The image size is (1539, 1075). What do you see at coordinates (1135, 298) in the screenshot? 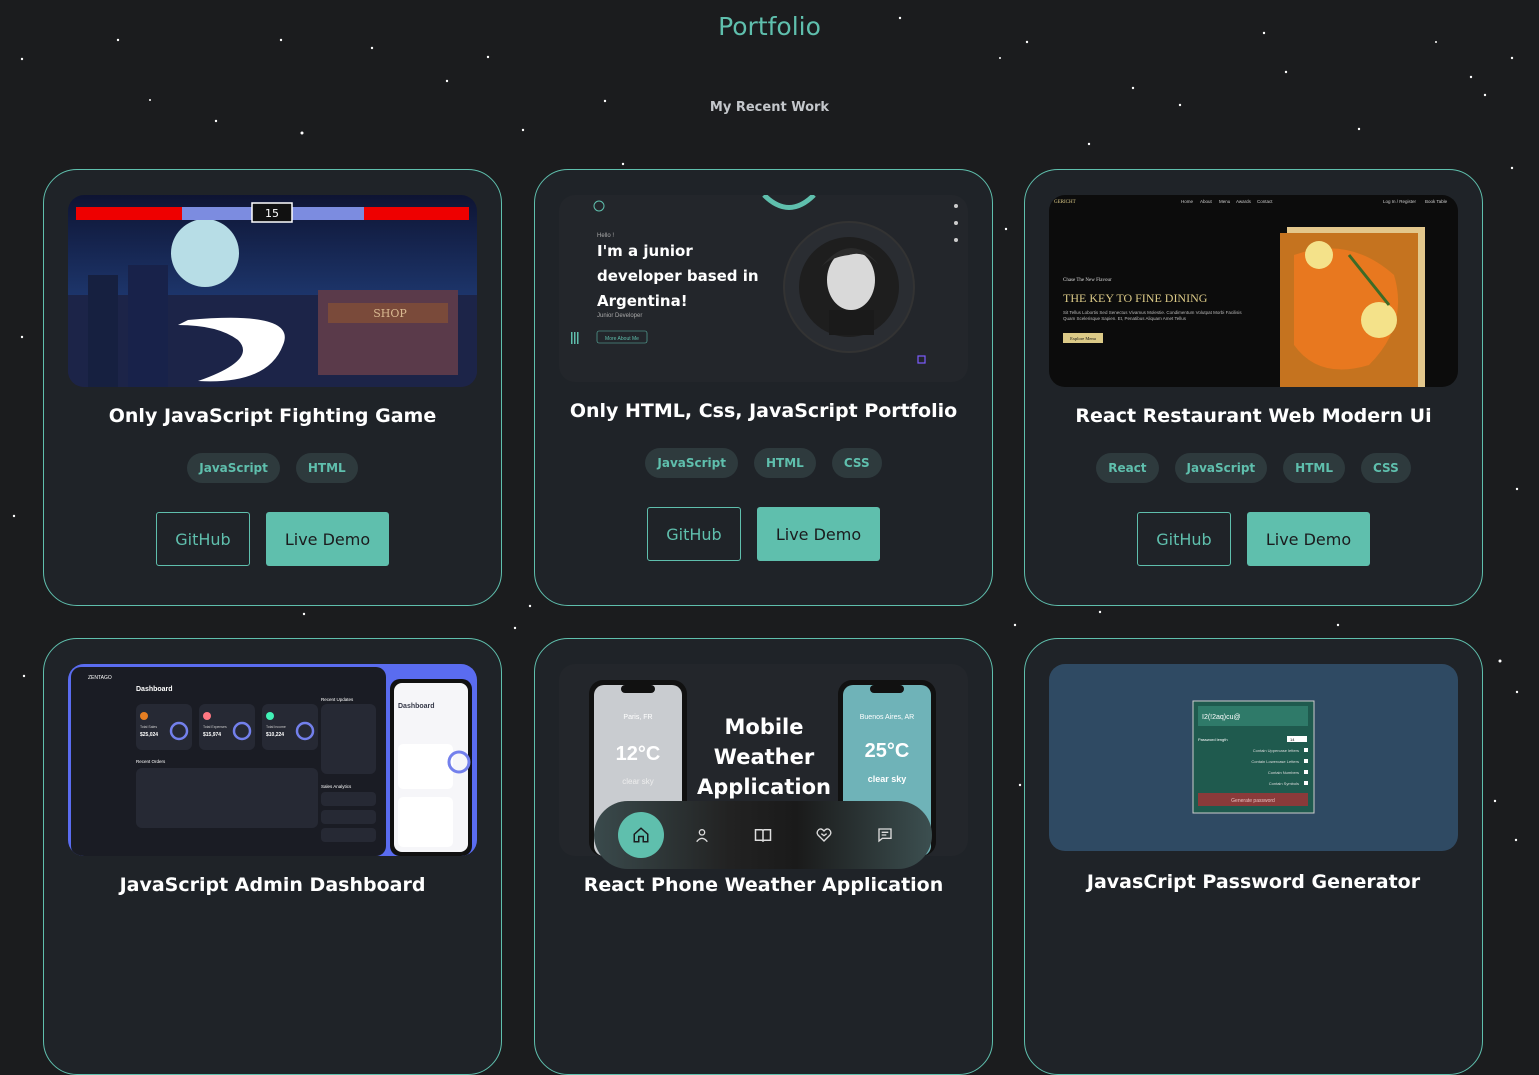
I see `restaurant-headline: THE KEY TO FINE DINING` at bounding box center [1135, 298].